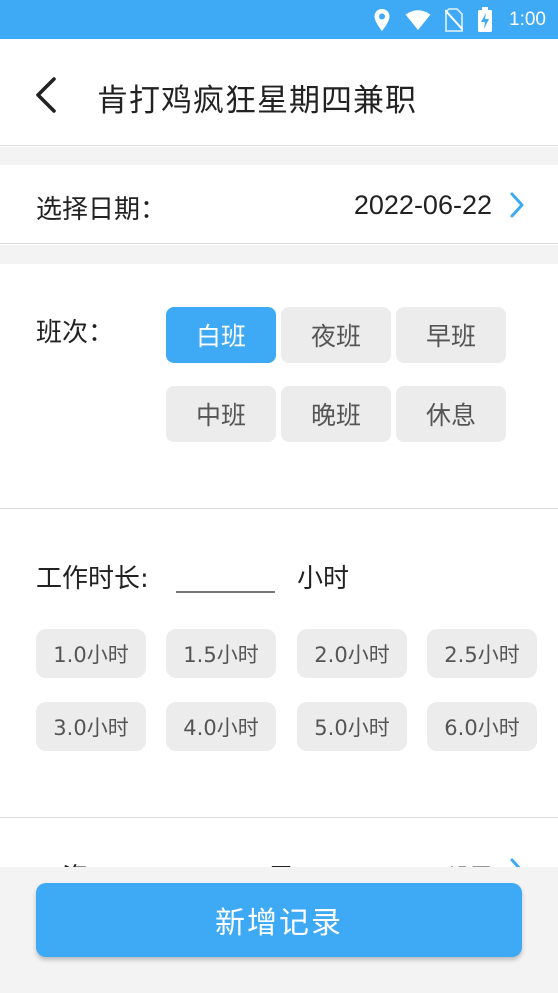 This screenshot has width=558, height=993. What do you see at coordinates (221, 653) in the screenshot?
I see `hours-preset-1-5: 1.5小时` at bounding box center [221, 653].